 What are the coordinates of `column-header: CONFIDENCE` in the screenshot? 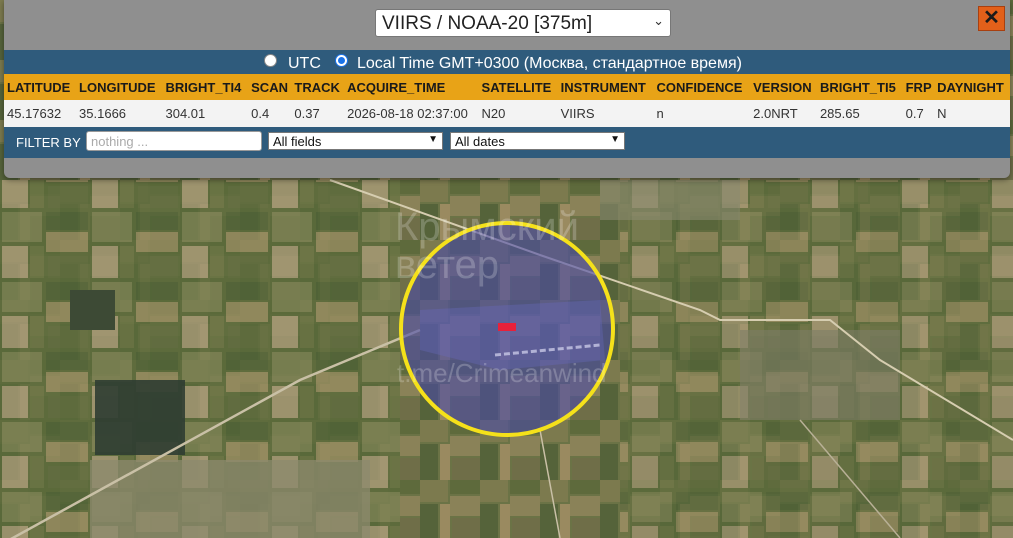 It's located at (702, 87).